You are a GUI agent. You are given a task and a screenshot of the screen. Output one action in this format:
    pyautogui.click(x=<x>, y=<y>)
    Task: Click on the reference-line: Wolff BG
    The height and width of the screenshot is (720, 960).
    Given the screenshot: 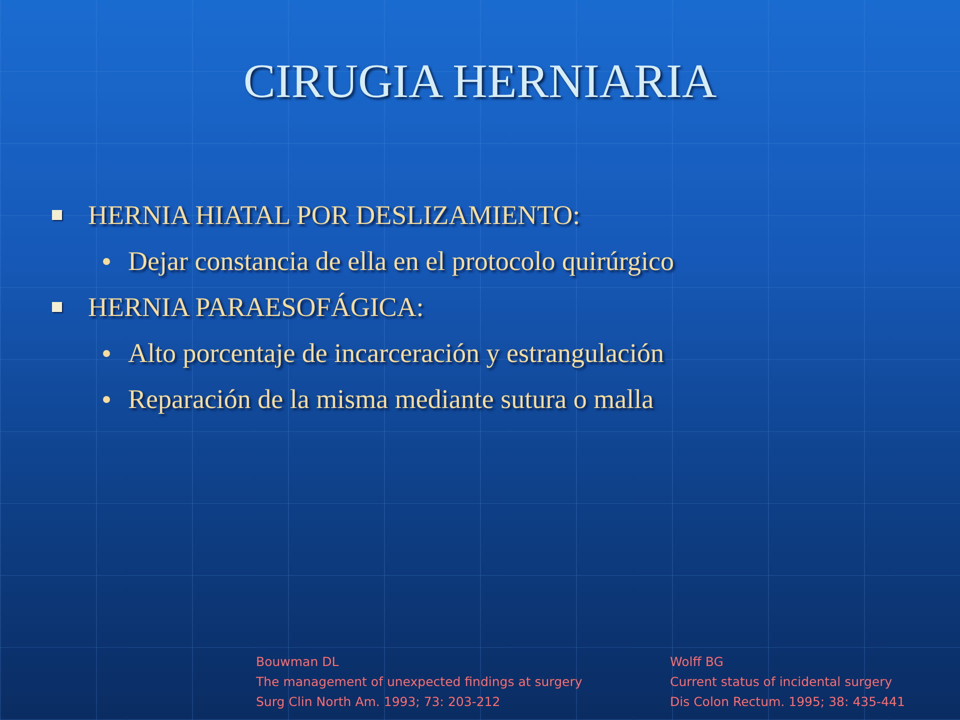 What is the action you would take?
    pyautogui.click(x=697, y=662)
    